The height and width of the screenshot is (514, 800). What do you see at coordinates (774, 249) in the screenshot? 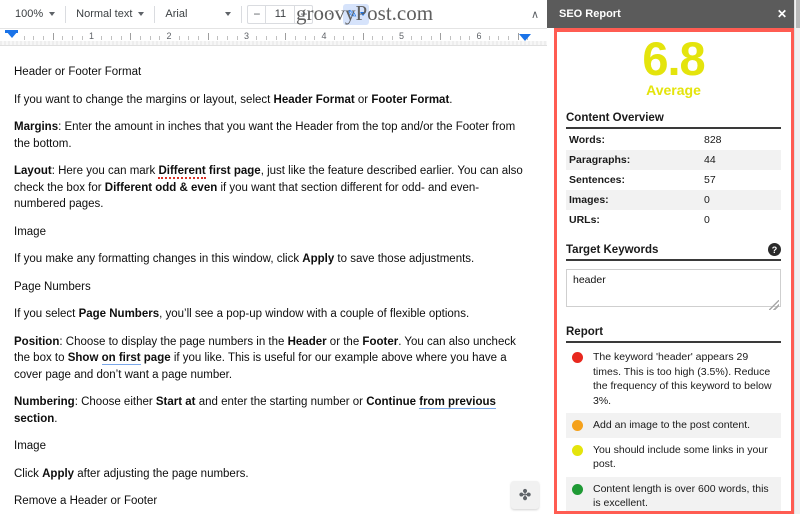
I see `help-icon: ?` at bounding box center [774, 249].